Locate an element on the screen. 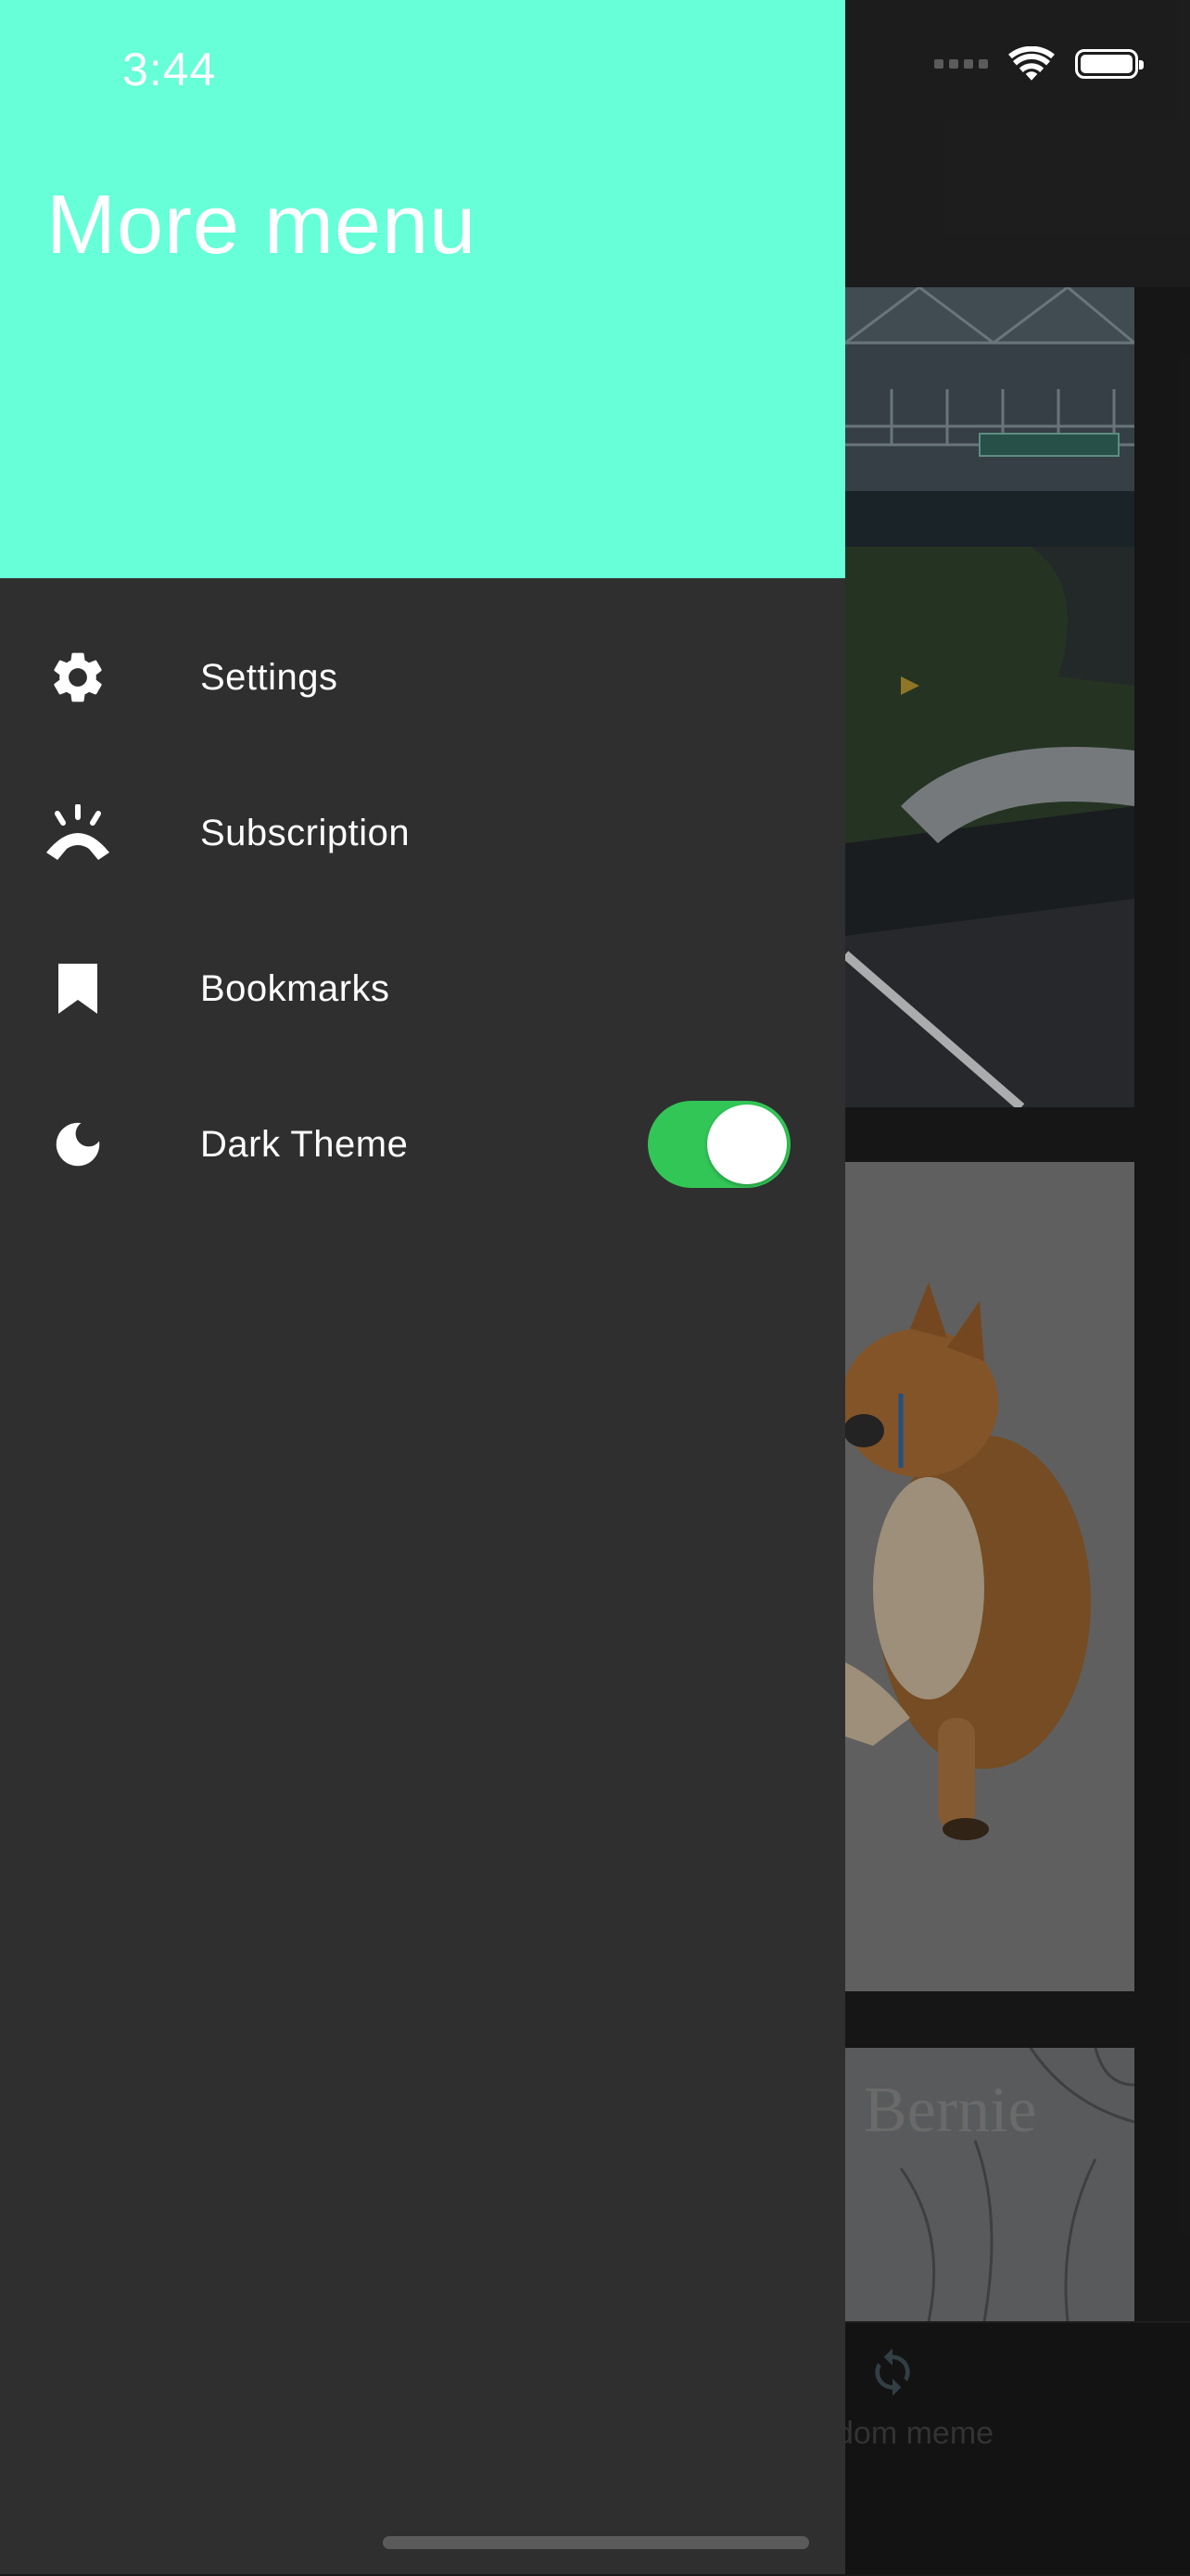 The height and width of the screenshot is (2576, 1190). menu-item-subscription: Subscription is located at coordinates (422, 833).